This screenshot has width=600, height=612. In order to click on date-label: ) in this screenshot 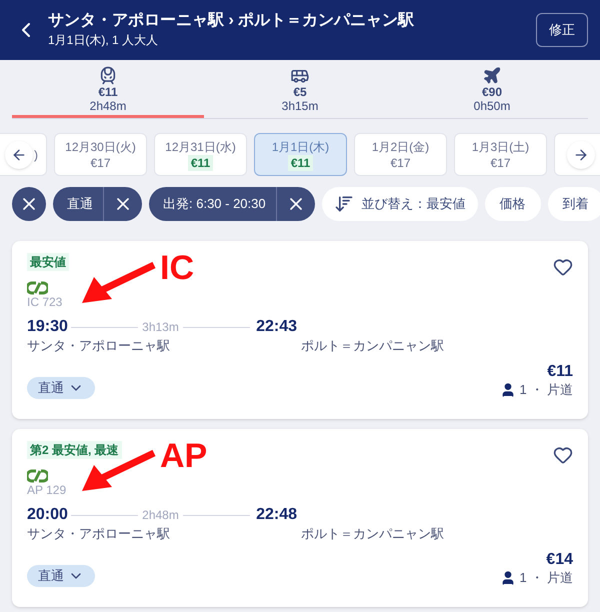, I will do `click(36, 154)`.